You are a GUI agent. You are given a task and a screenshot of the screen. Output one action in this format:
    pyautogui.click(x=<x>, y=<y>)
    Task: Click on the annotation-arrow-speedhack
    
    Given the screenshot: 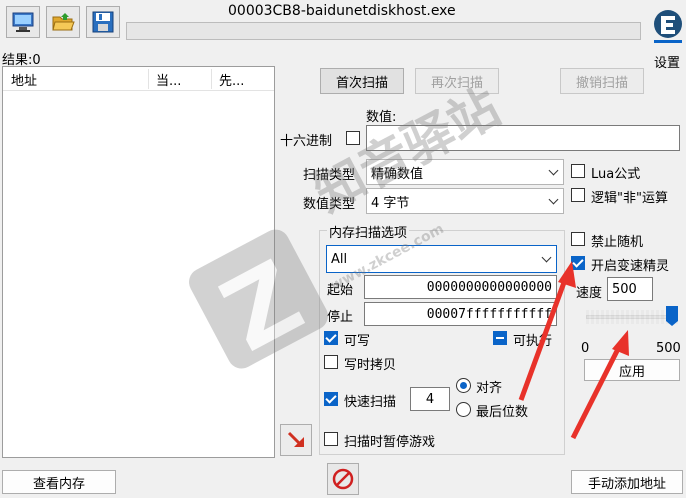 What is the action you would take?
    pyautogui.click(x=547, y=331)
    